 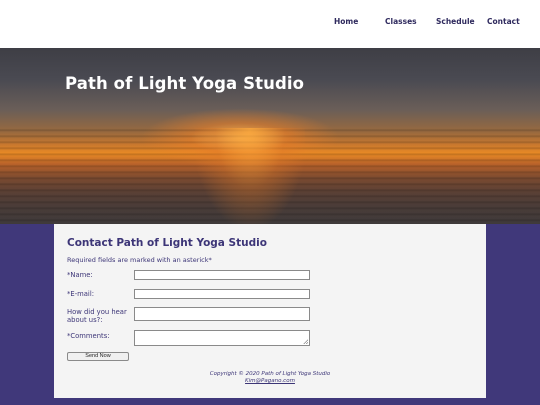 What do you see at coordinates (305, 341) in the screenshot?
I see `resize-handle-icon` at bounding box center [305, 341].